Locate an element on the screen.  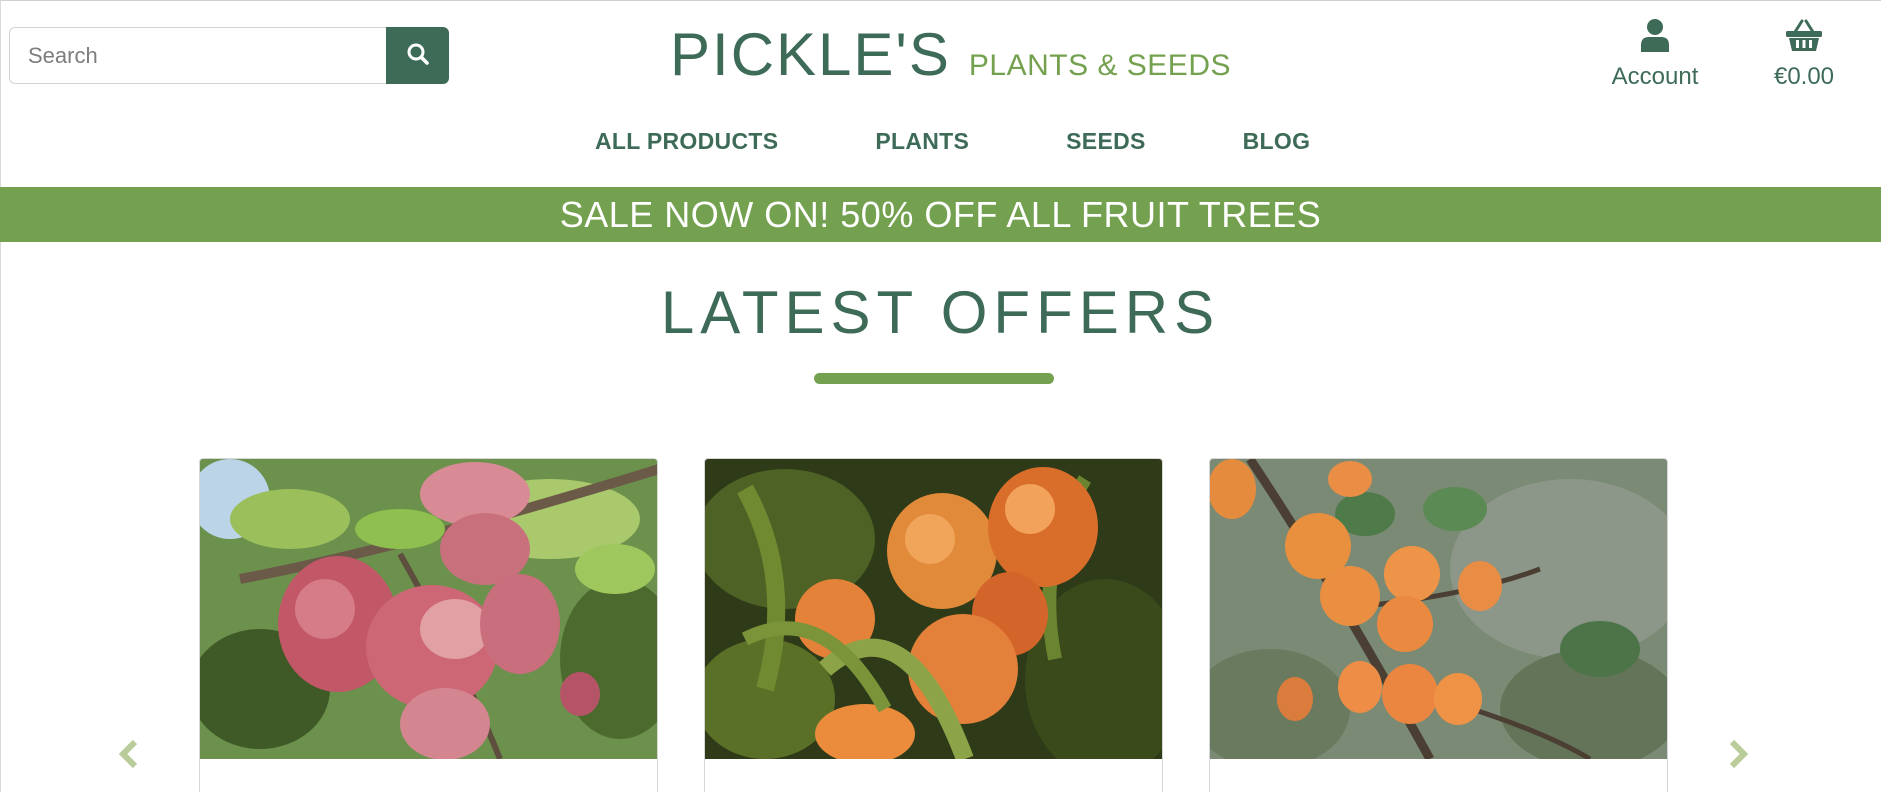
carousel-prev-button is located at coordinates (128, 756).